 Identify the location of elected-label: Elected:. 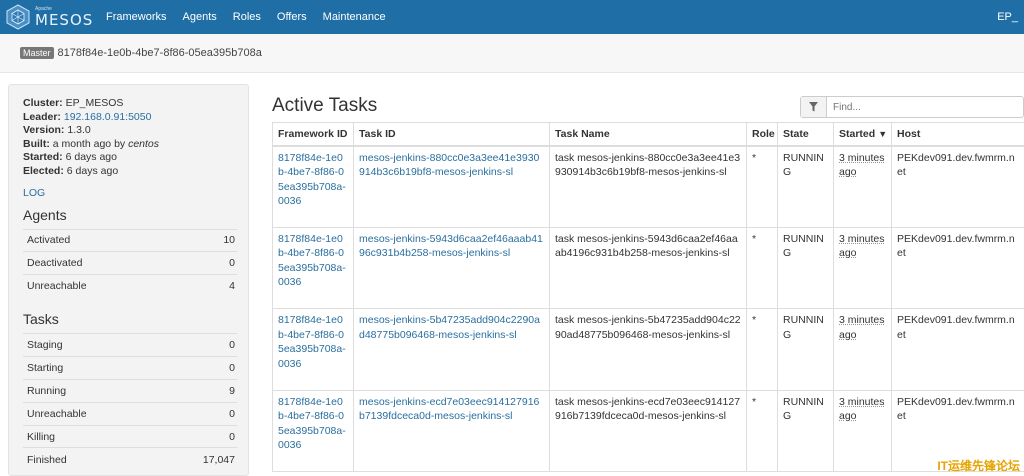
(43, 171).